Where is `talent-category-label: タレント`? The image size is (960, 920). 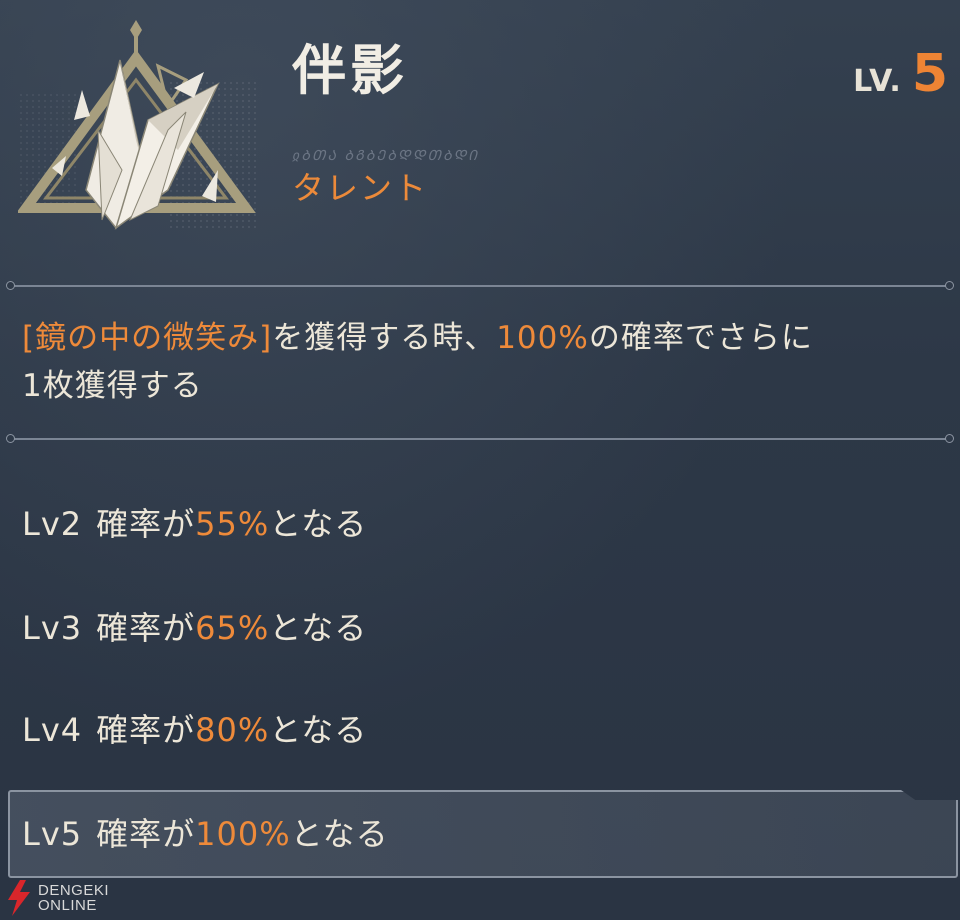
talent-category-label: タレント is located at coordinates (360, 188).